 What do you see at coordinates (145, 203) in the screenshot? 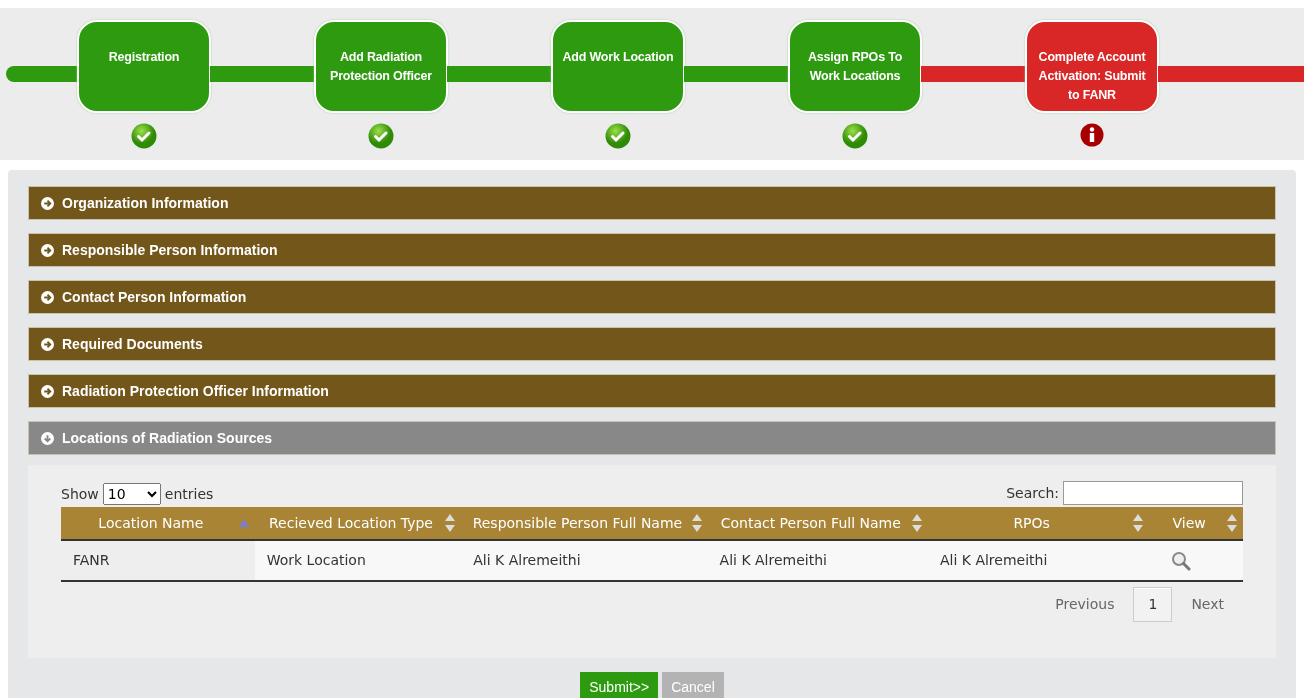
I see `section-title: Organization Information` at bounding box center [145, 203].